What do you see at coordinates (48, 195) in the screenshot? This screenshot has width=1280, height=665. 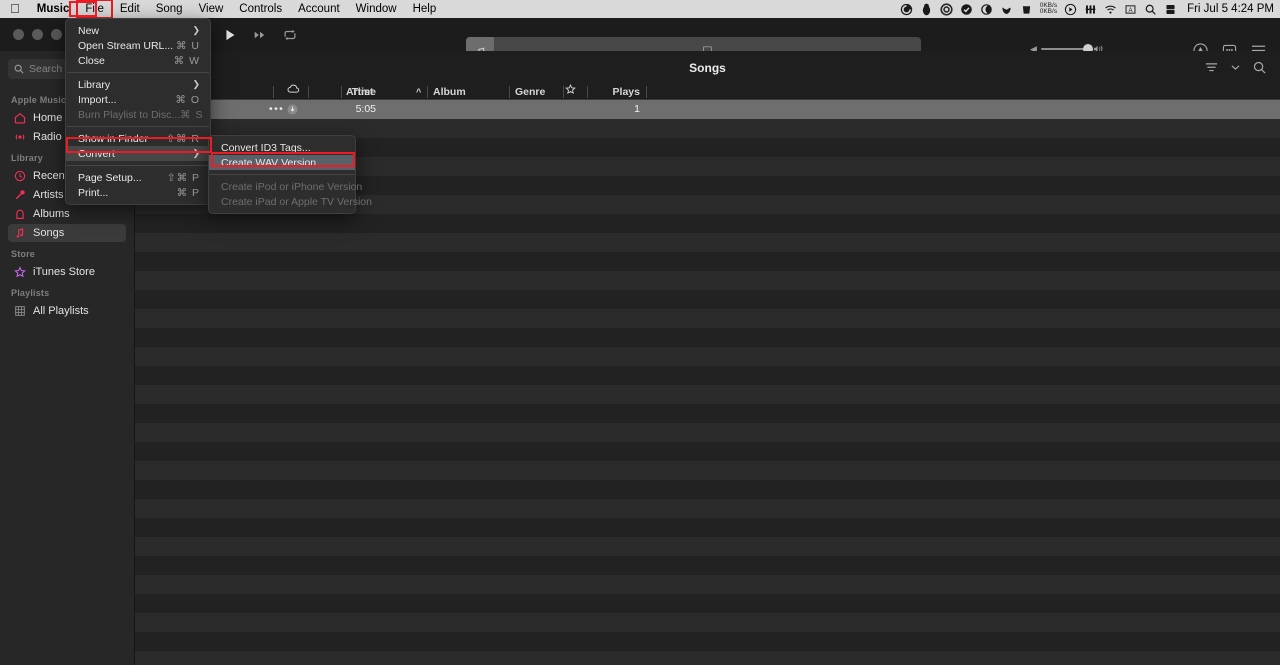 I see `sidebar-item-label: Artists` at bounding box center [48, 195].